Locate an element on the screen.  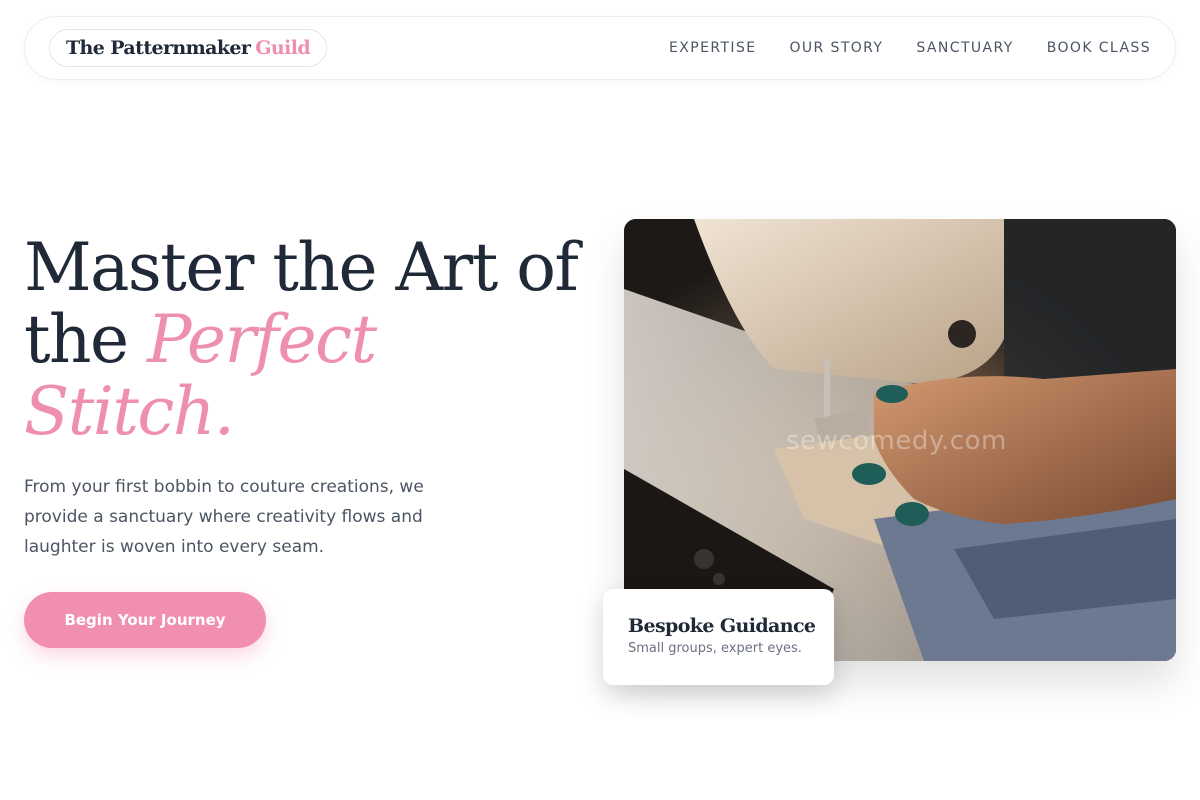
nav-link-our-story: OUR STORY is located at coordinates (836, 48).